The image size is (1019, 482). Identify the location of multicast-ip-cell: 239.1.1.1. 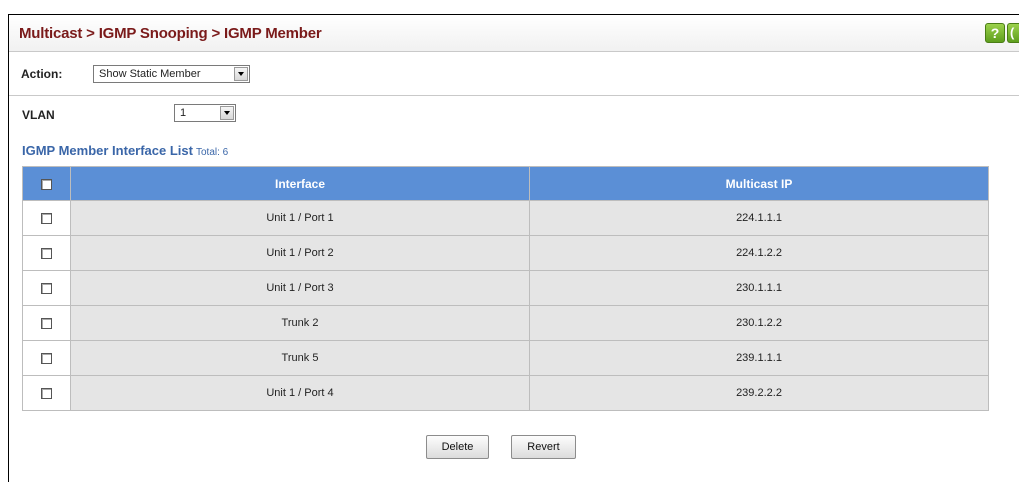
(759, 358).